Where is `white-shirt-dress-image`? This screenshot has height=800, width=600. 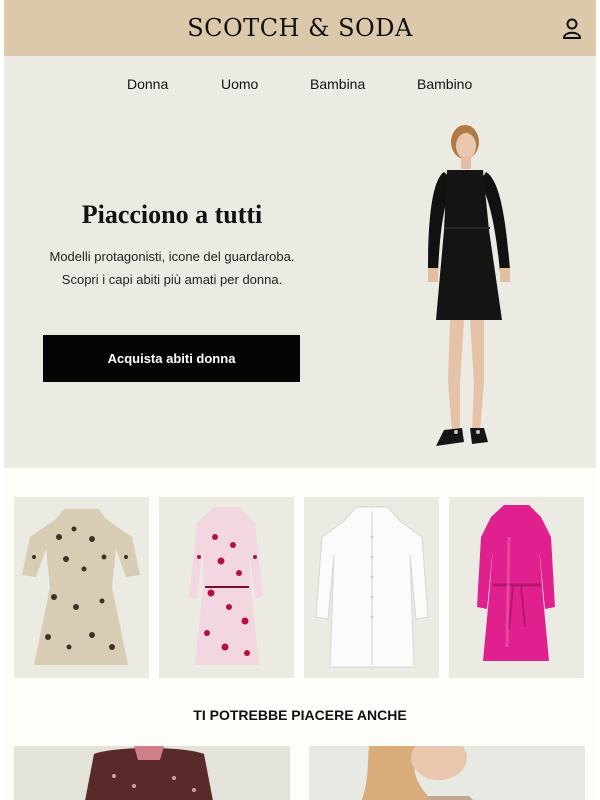
white-shirt-dress-image is located at coordinates (372, 587).